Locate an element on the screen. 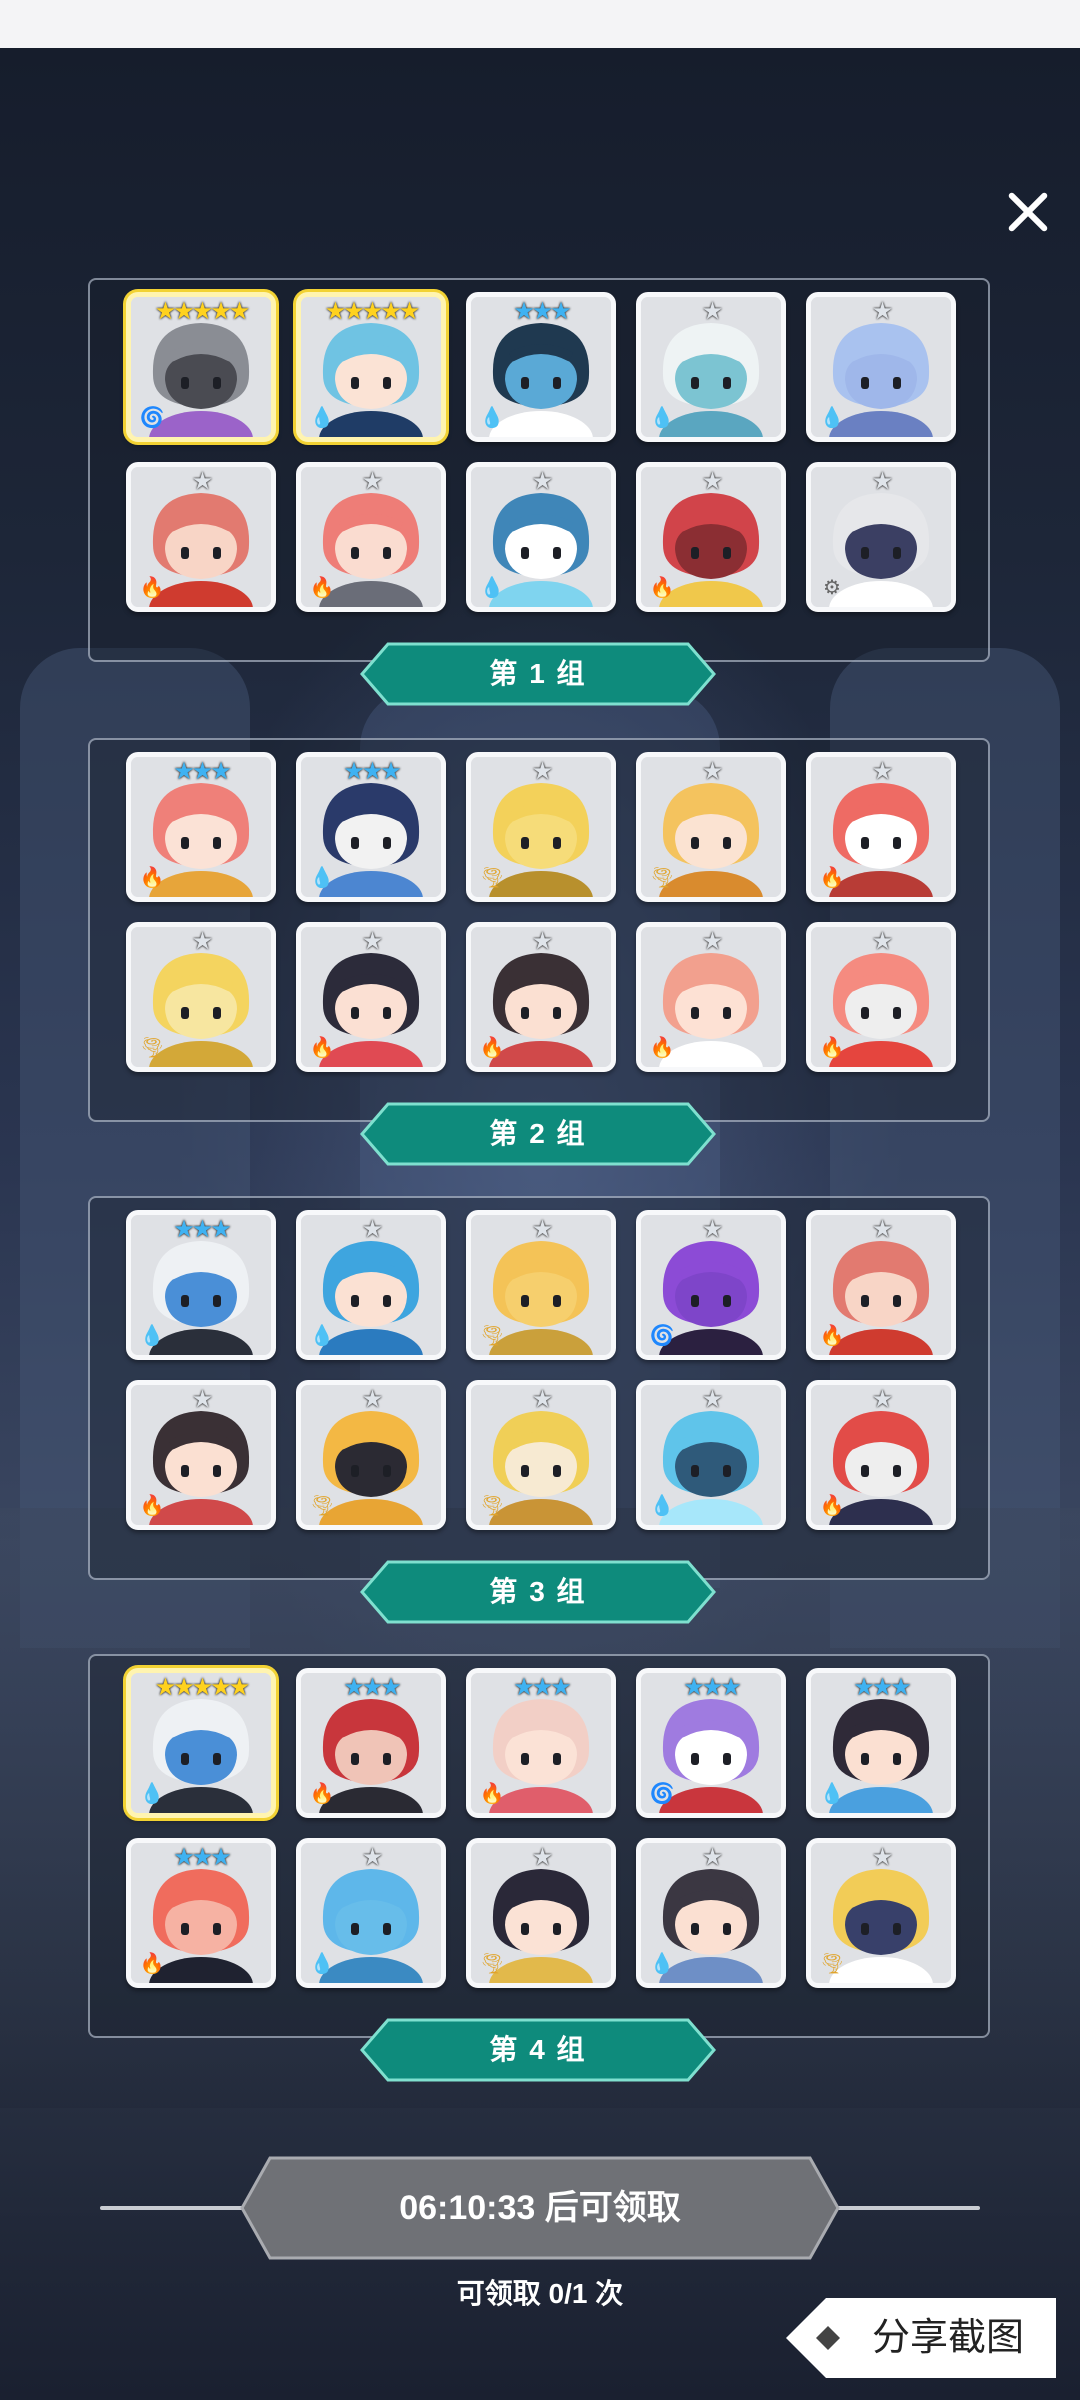 This screenshot has width=1080, height=2400. group-label-text: 第 1 组 is located at coordinates (538, 673).